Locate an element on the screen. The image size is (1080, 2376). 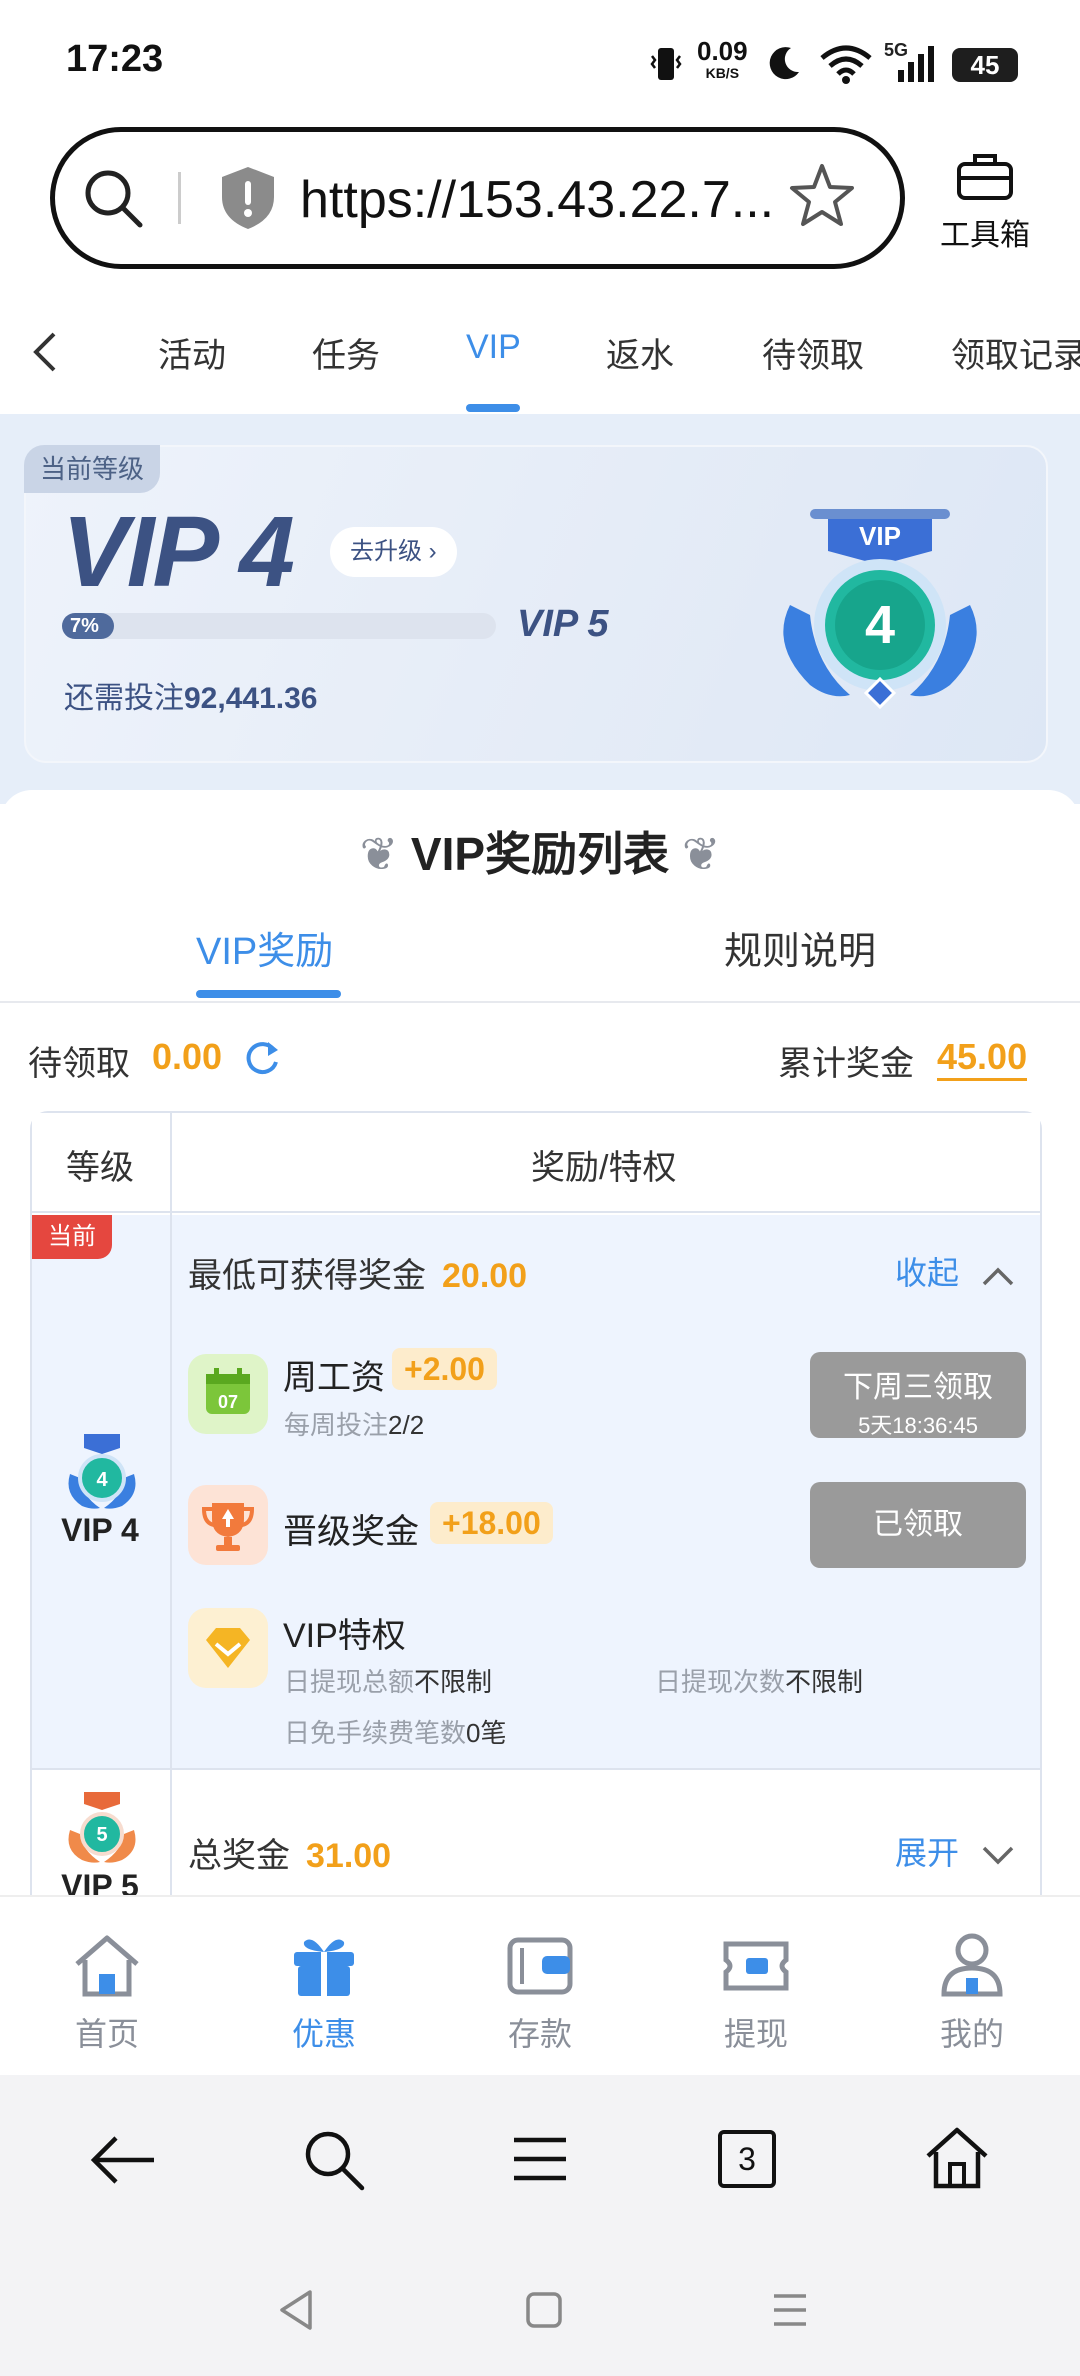
vibrate-icon is located at coordinates (666, 64).